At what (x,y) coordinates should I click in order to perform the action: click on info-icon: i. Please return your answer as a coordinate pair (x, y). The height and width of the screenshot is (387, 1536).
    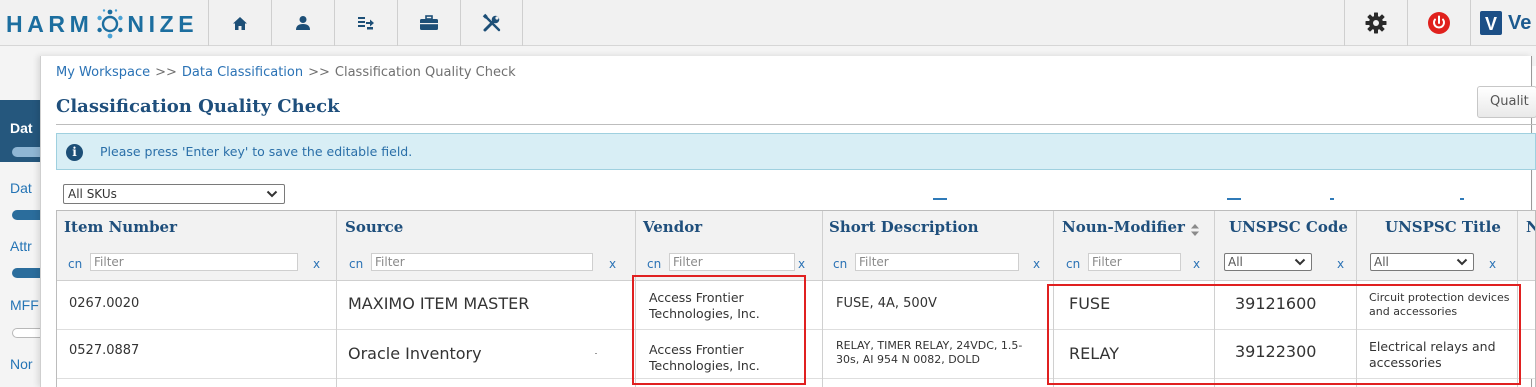
    Looking at the image, I should click on (74, 152).